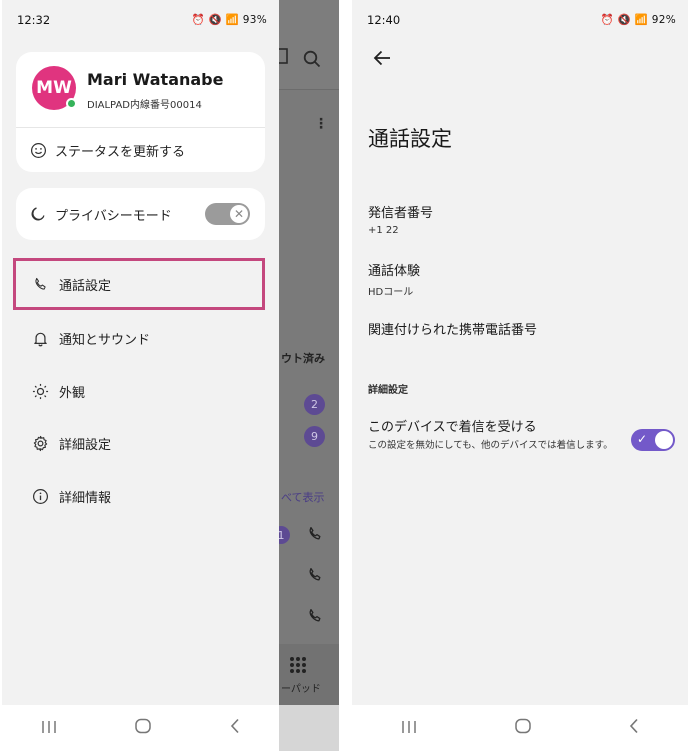 The width and height of the screenshot is (688, 751). I want to click on status-bar: 12:40 ⏰ 🔇 📶 92%, so click(520, 21).